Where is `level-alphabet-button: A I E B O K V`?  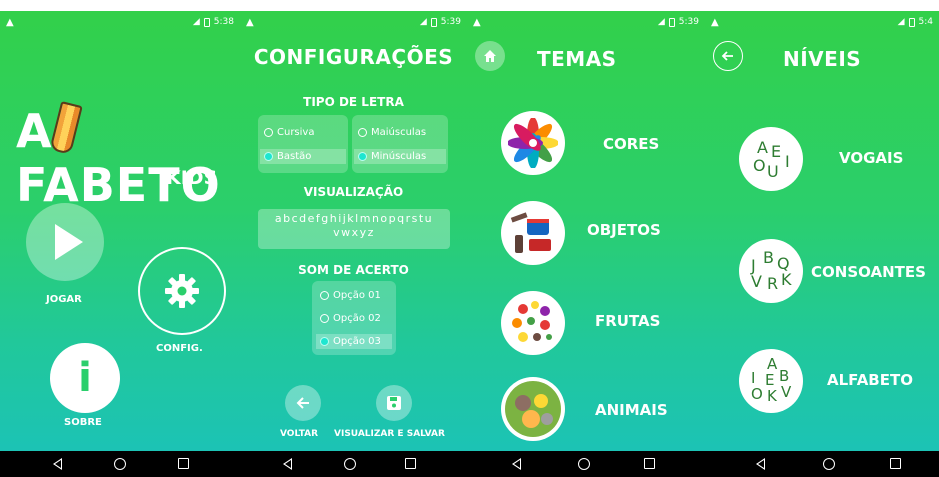
level-alphabet-button: A I E B O K V is located at coordinates (771, 381).